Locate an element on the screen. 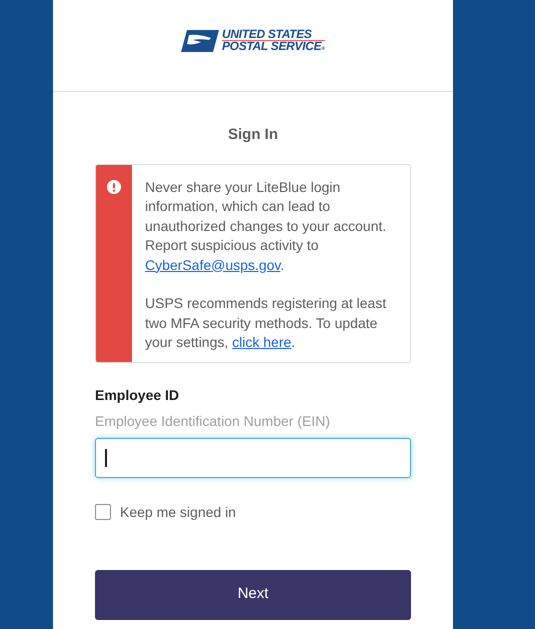 Image resolution: width=535 pixels, height=629 pixels. exclamation-icon is located at coordinates (114, 187).